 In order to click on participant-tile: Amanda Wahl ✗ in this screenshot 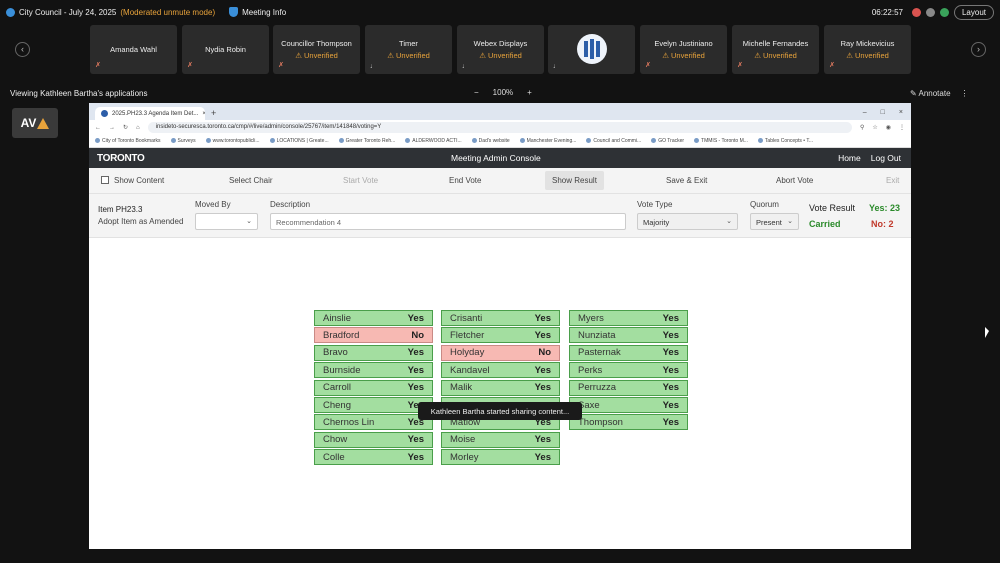, I will do `click(133, 49)`.